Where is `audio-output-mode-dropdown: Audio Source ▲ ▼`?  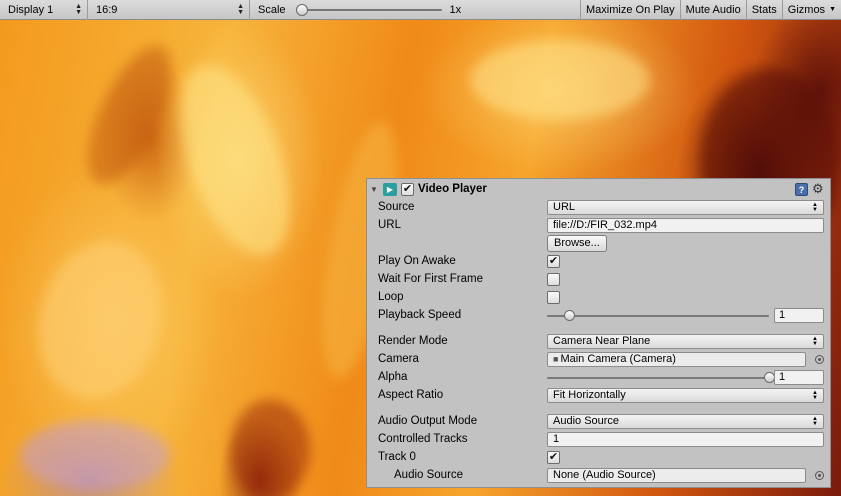 audio-output-mode-dropdown: Audio Source ▲ ▼ is located at coordinates (685, 421).